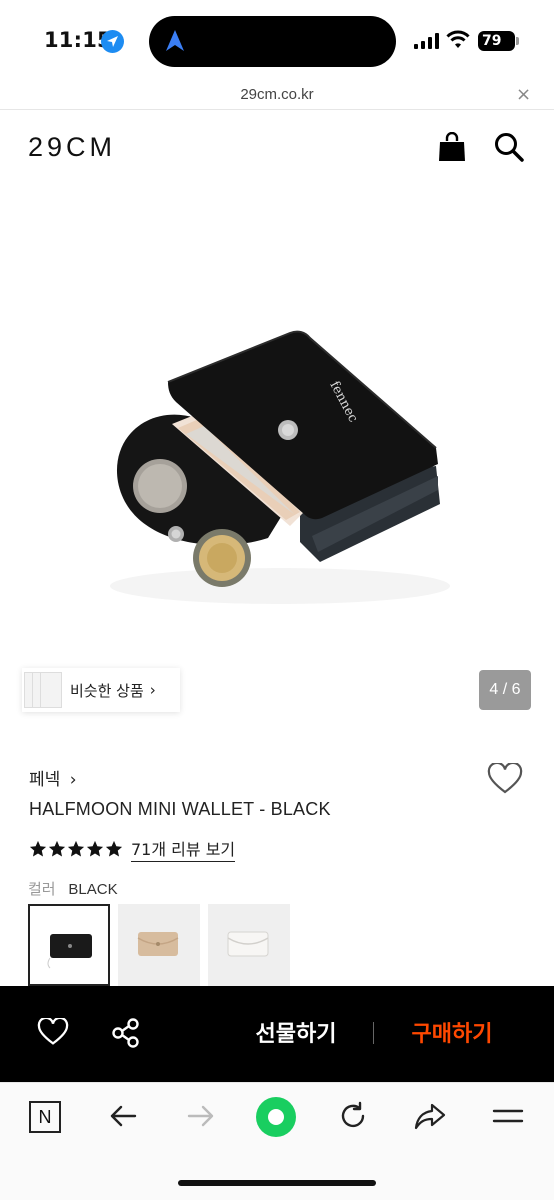  I want to click on naver-n-icon: N, so click(45, 1117).